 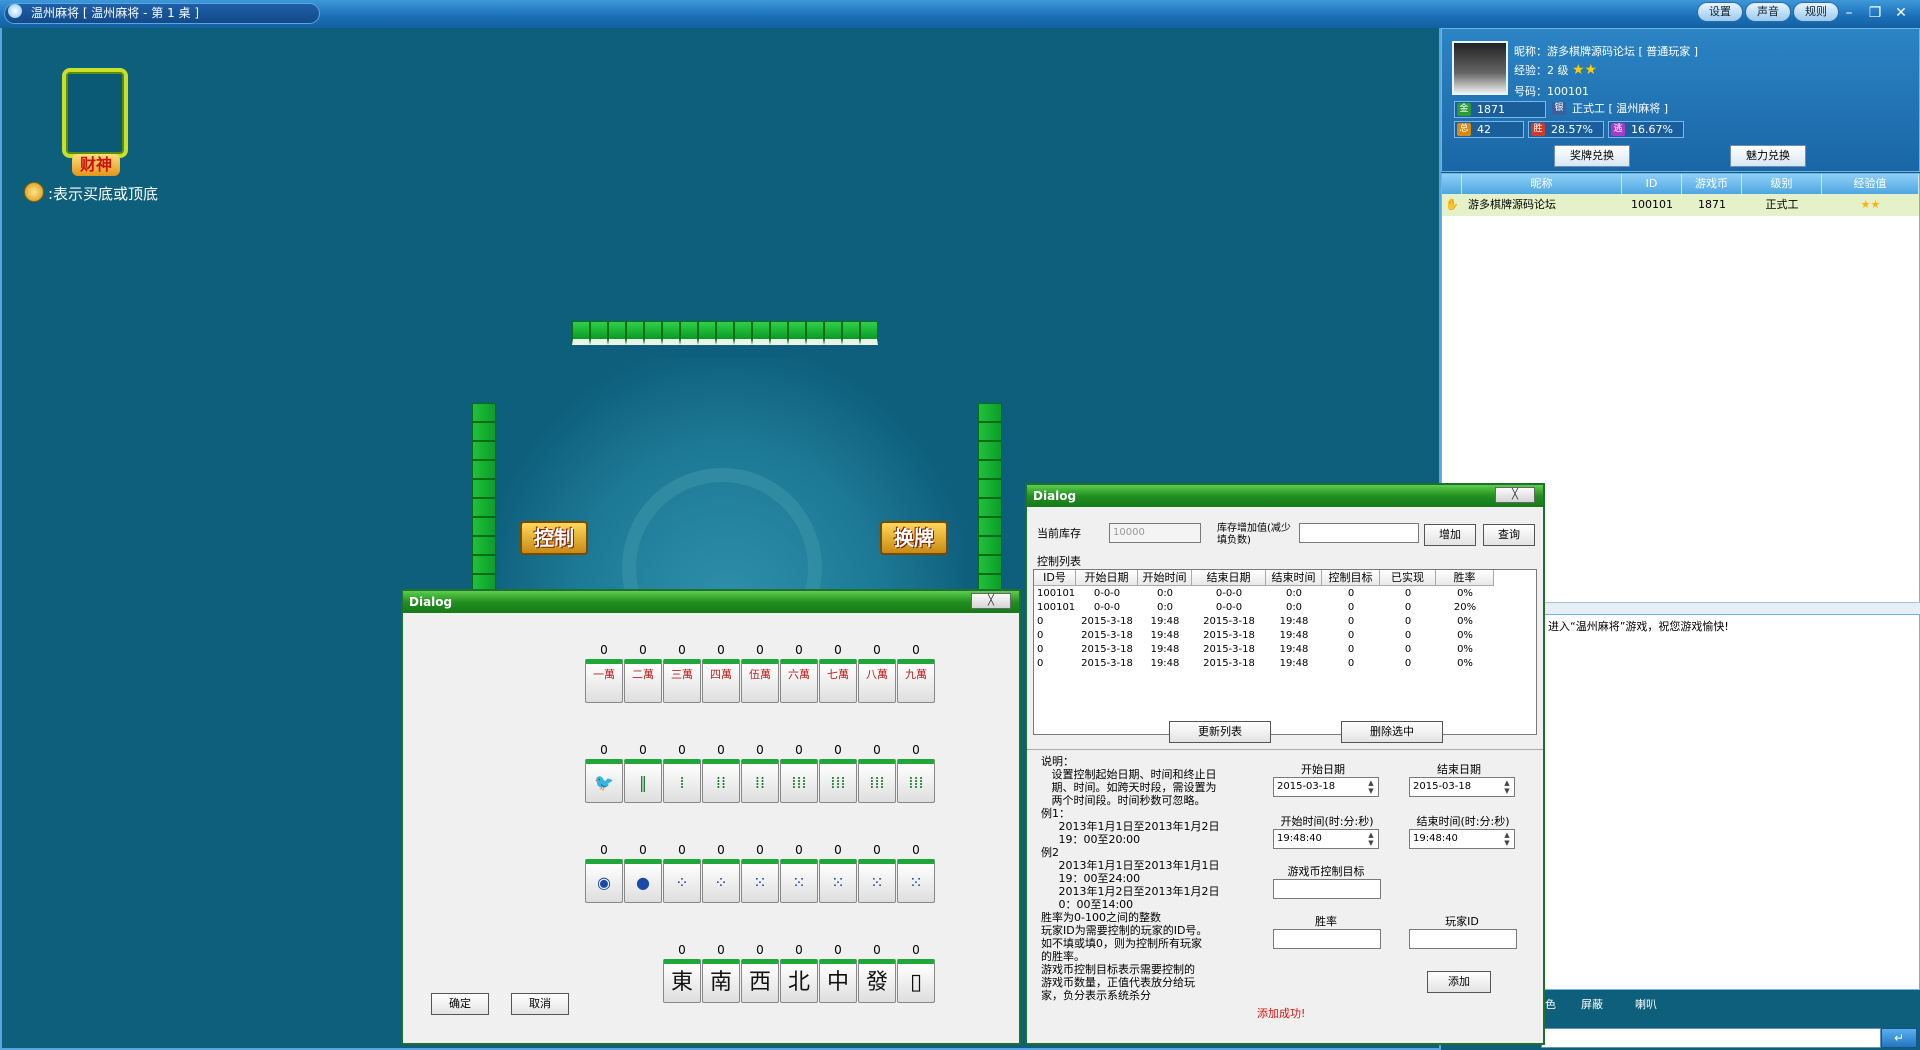 What do you see at coordinates (1463, 939) in the screenshot?
I see `player-id-input` at bounding box center [1463, 939].